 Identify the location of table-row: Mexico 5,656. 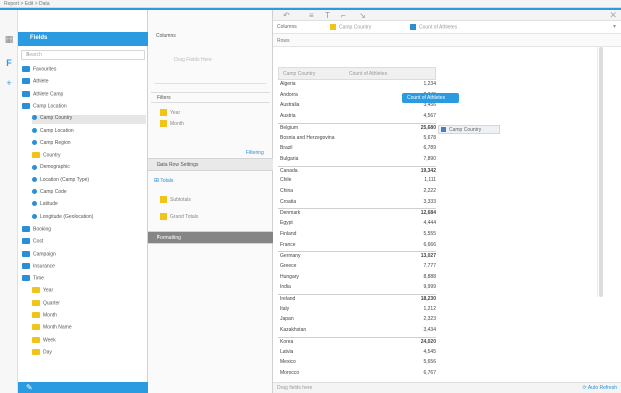
(357, 362).